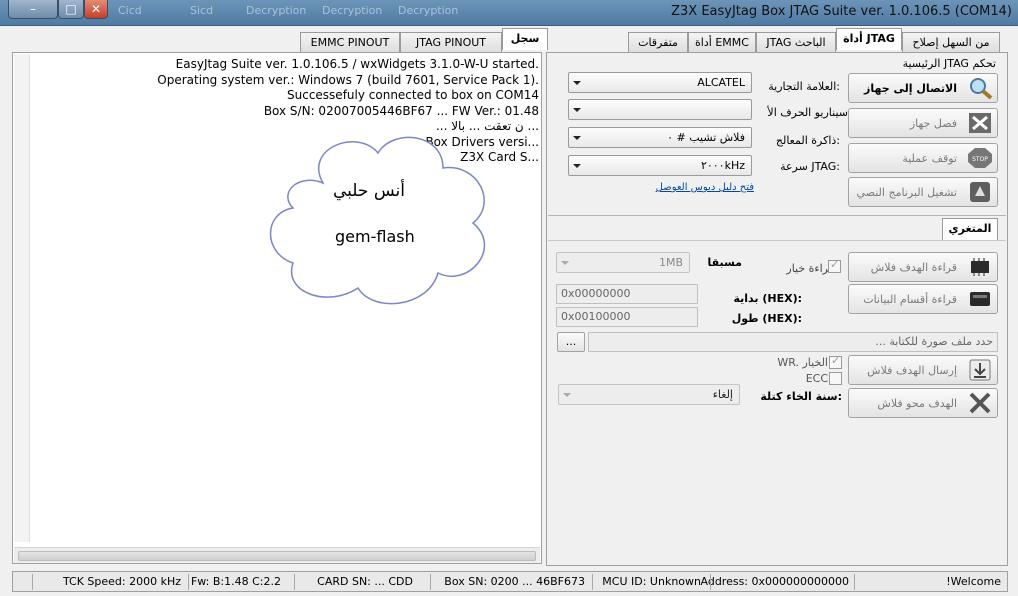 The width and height of the screenshot is (1018, 596). What do you see at coordinates (658, 42) in the screenshot?
I see `tab-misc: متفرقات` at bounding box center [658, 42].